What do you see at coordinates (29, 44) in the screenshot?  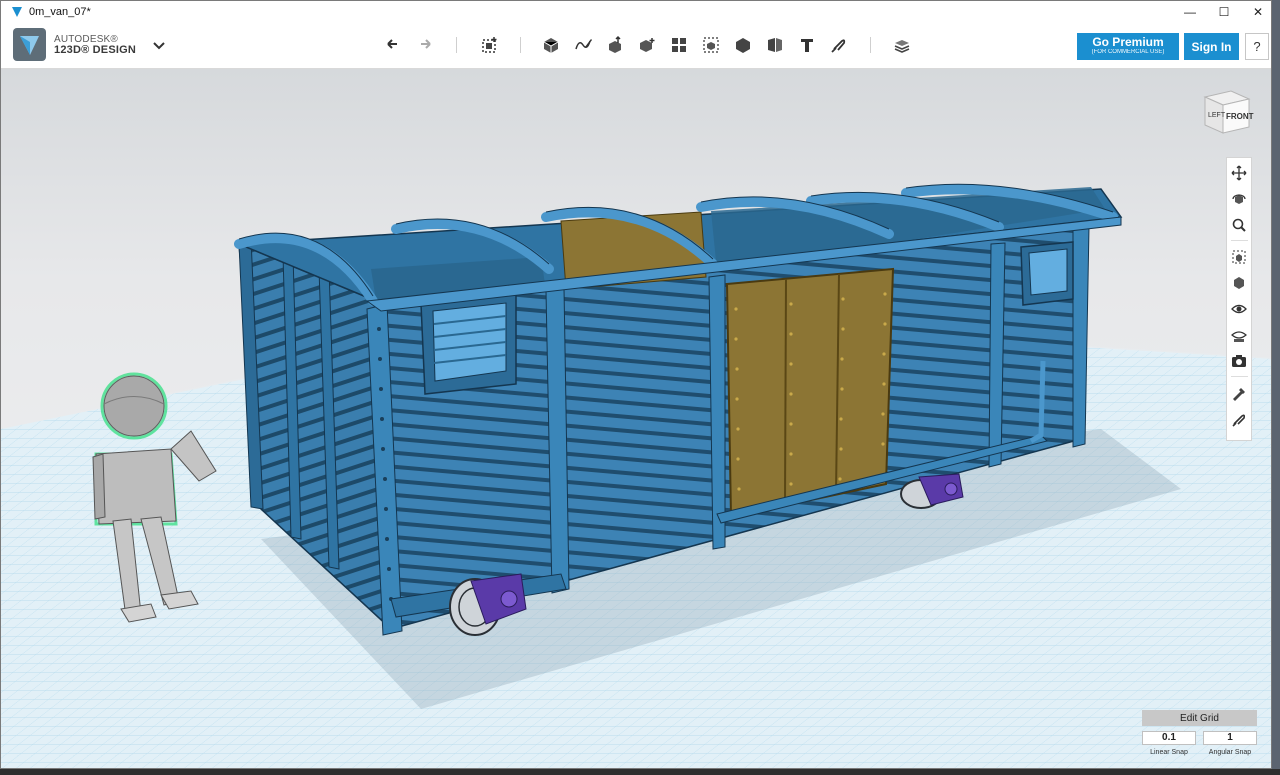 I see `autodesk-logo-icon` at bounding box center [29, 44].